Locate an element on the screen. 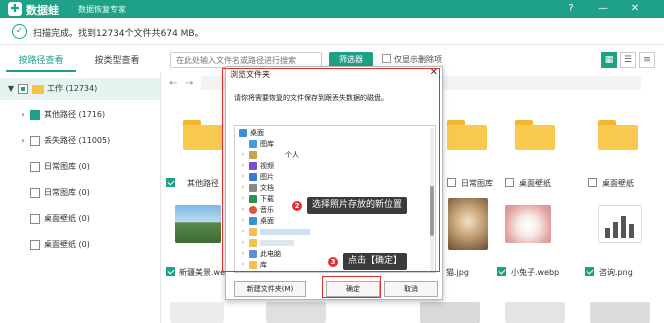 Image resolution: width=664 pixels, height=323 pixels. cat-thumbnail is located at coordinates (468, 224).